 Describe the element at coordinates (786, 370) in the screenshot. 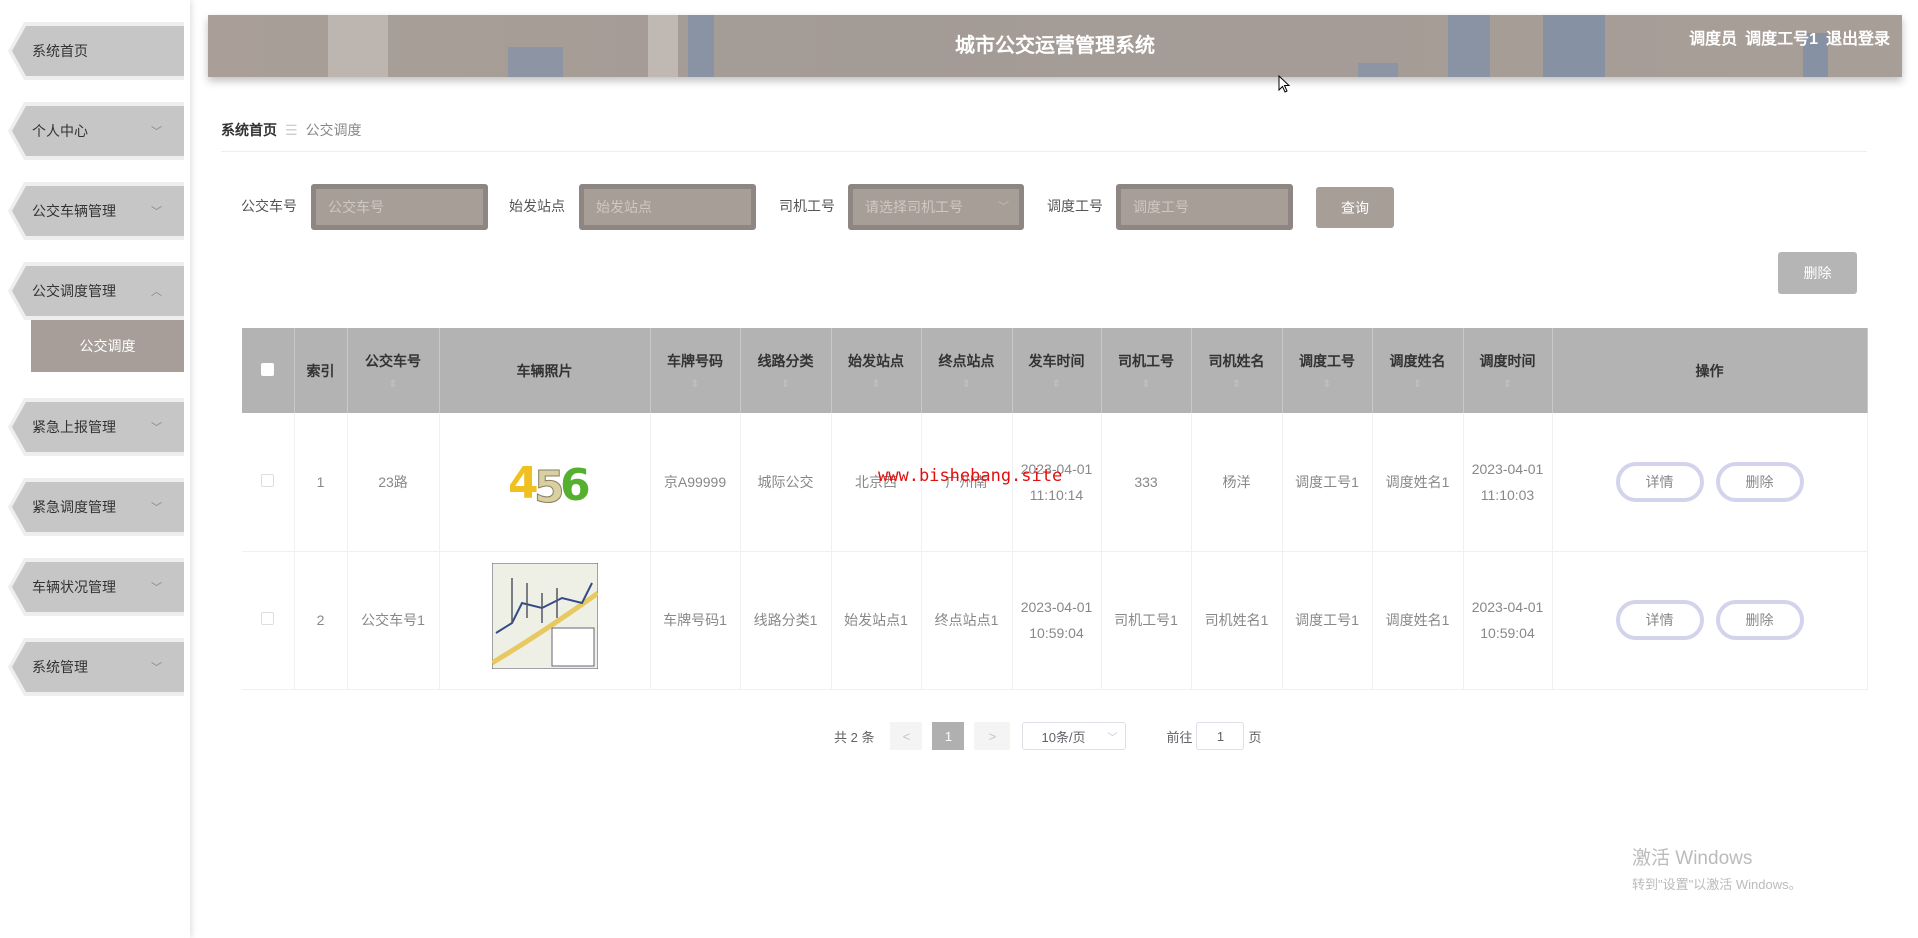

I see `column-header: 线路分类 ⇕` at that location.